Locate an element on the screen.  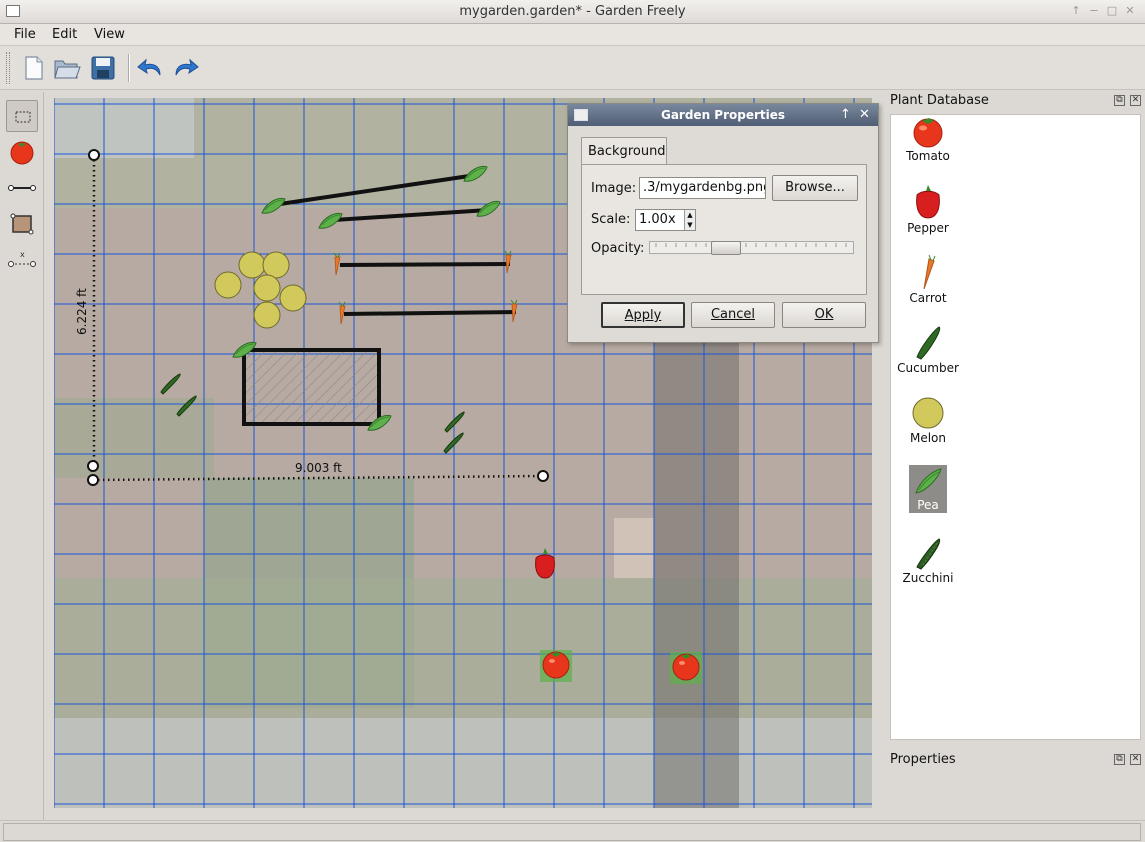
open-folder-icon is located at coordinates (67, 68).